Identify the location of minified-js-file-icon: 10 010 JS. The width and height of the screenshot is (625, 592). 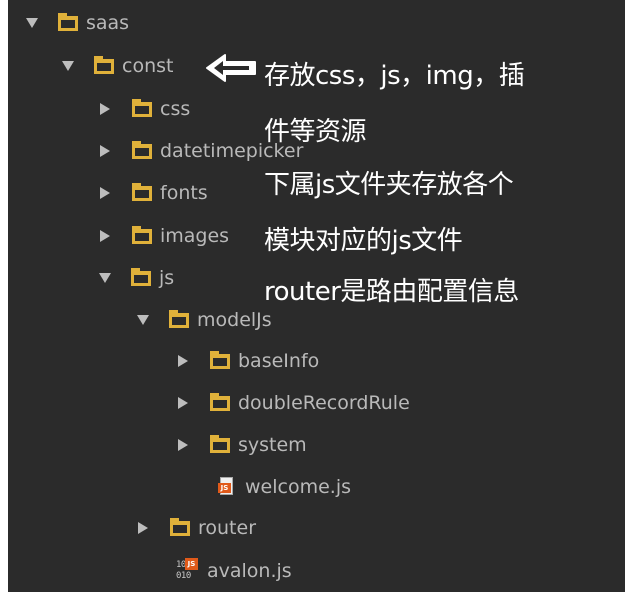
(188, 571).